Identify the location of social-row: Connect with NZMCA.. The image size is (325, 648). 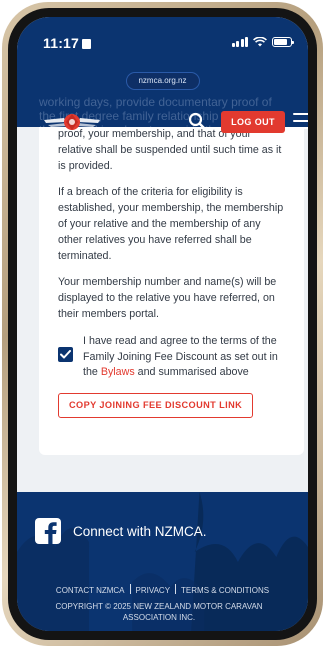
(121, 531).